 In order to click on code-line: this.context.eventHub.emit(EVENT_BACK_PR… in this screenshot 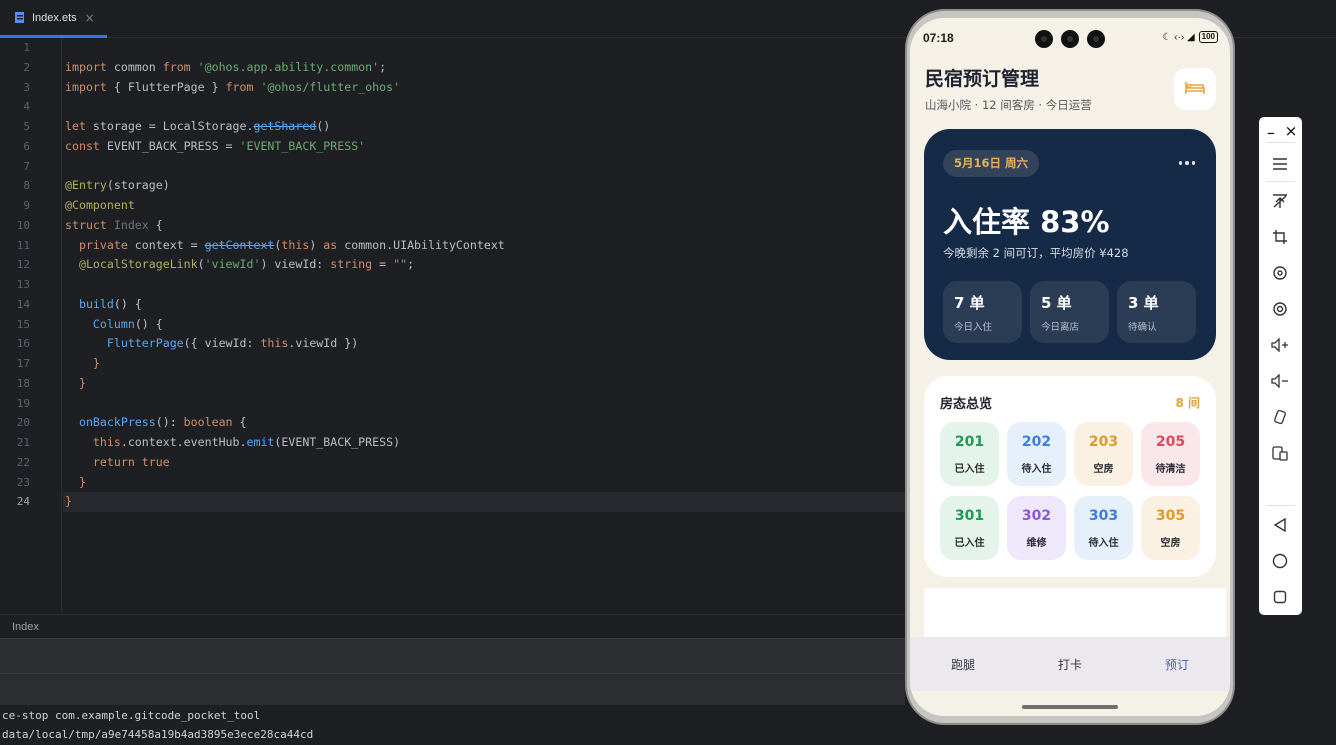, I will do `click(233, 442)`.